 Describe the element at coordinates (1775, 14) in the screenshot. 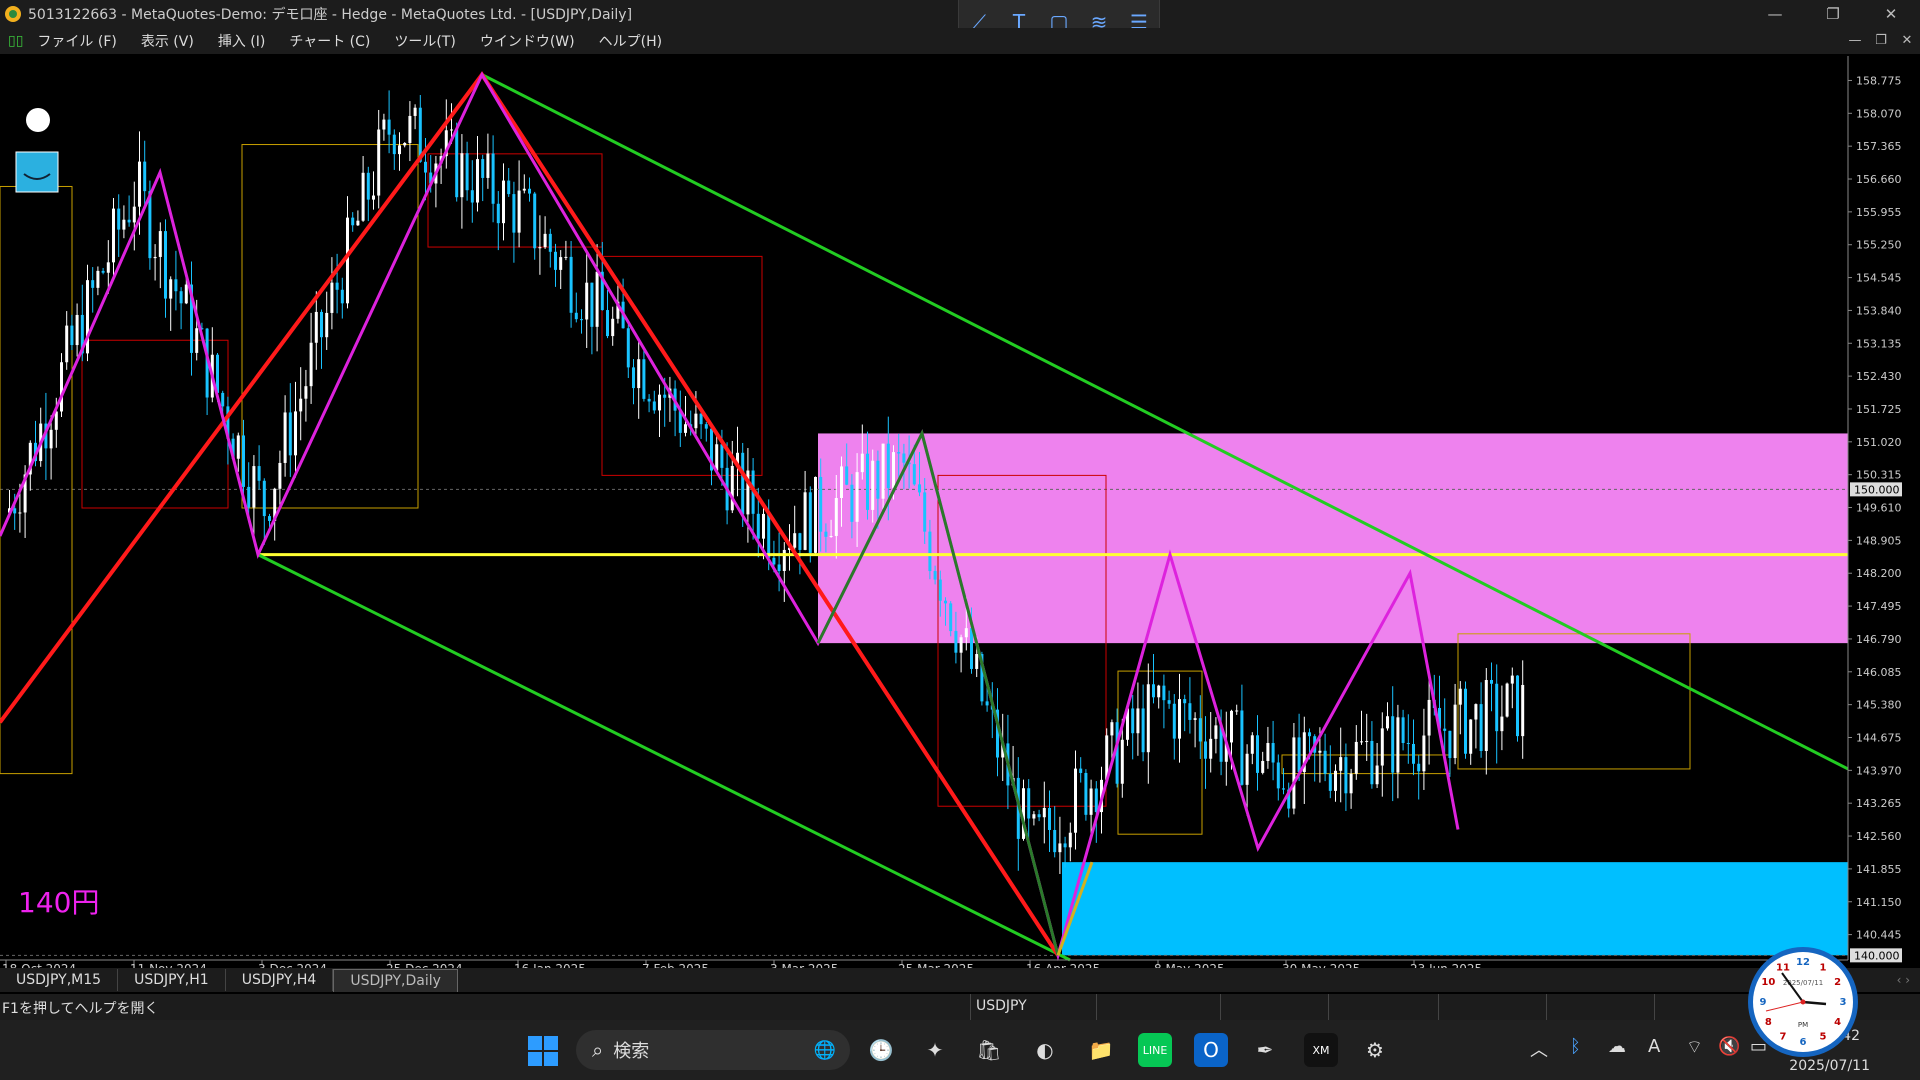

I see `minimize-button: —` at that location.